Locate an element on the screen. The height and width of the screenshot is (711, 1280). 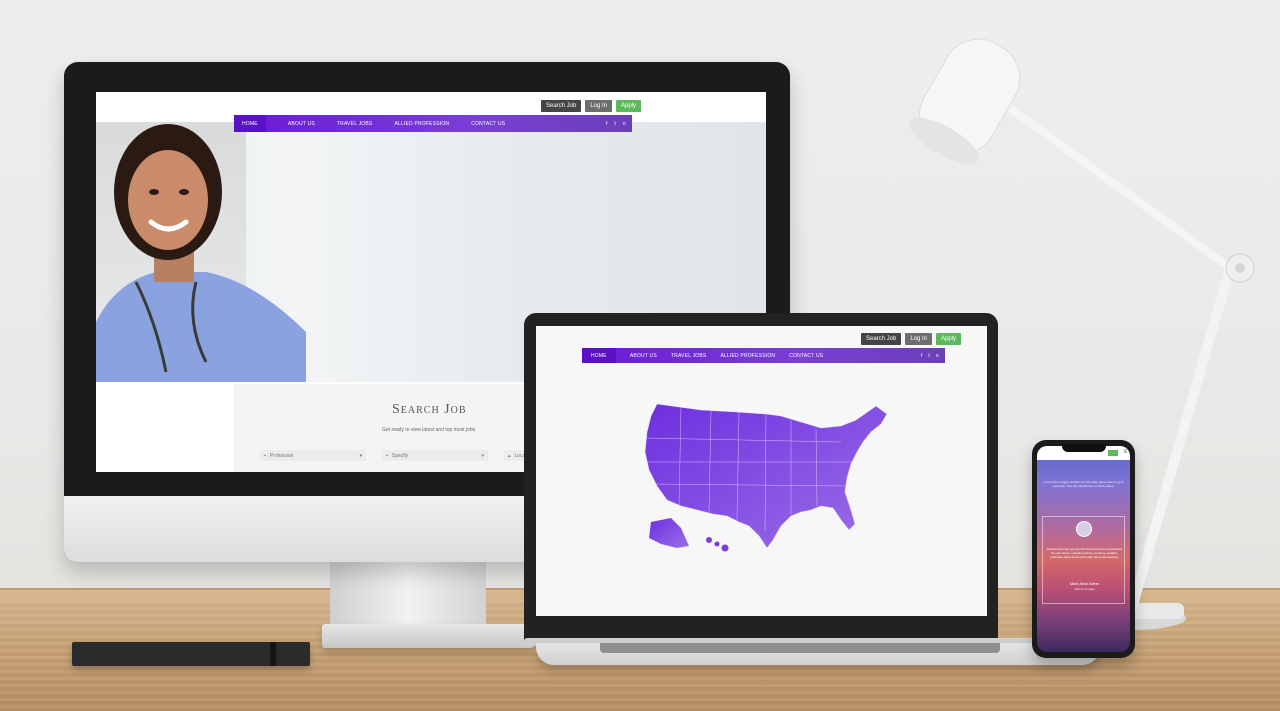
laptop-top-actions: Search Job Log In Apply is located at coordinates (911, 339).